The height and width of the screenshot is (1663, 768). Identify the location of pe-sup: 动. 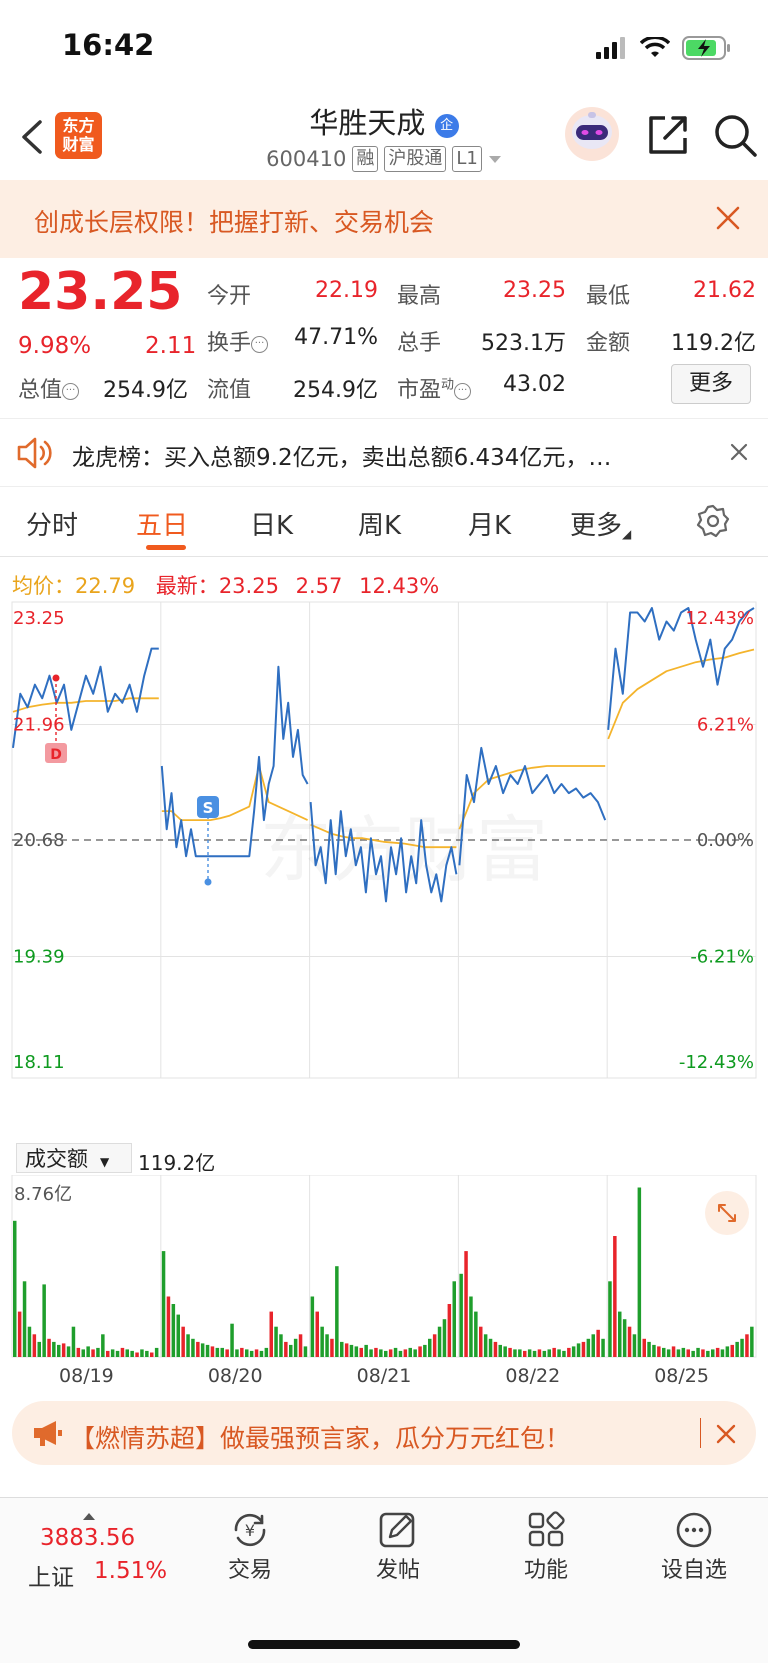
(448, 385).